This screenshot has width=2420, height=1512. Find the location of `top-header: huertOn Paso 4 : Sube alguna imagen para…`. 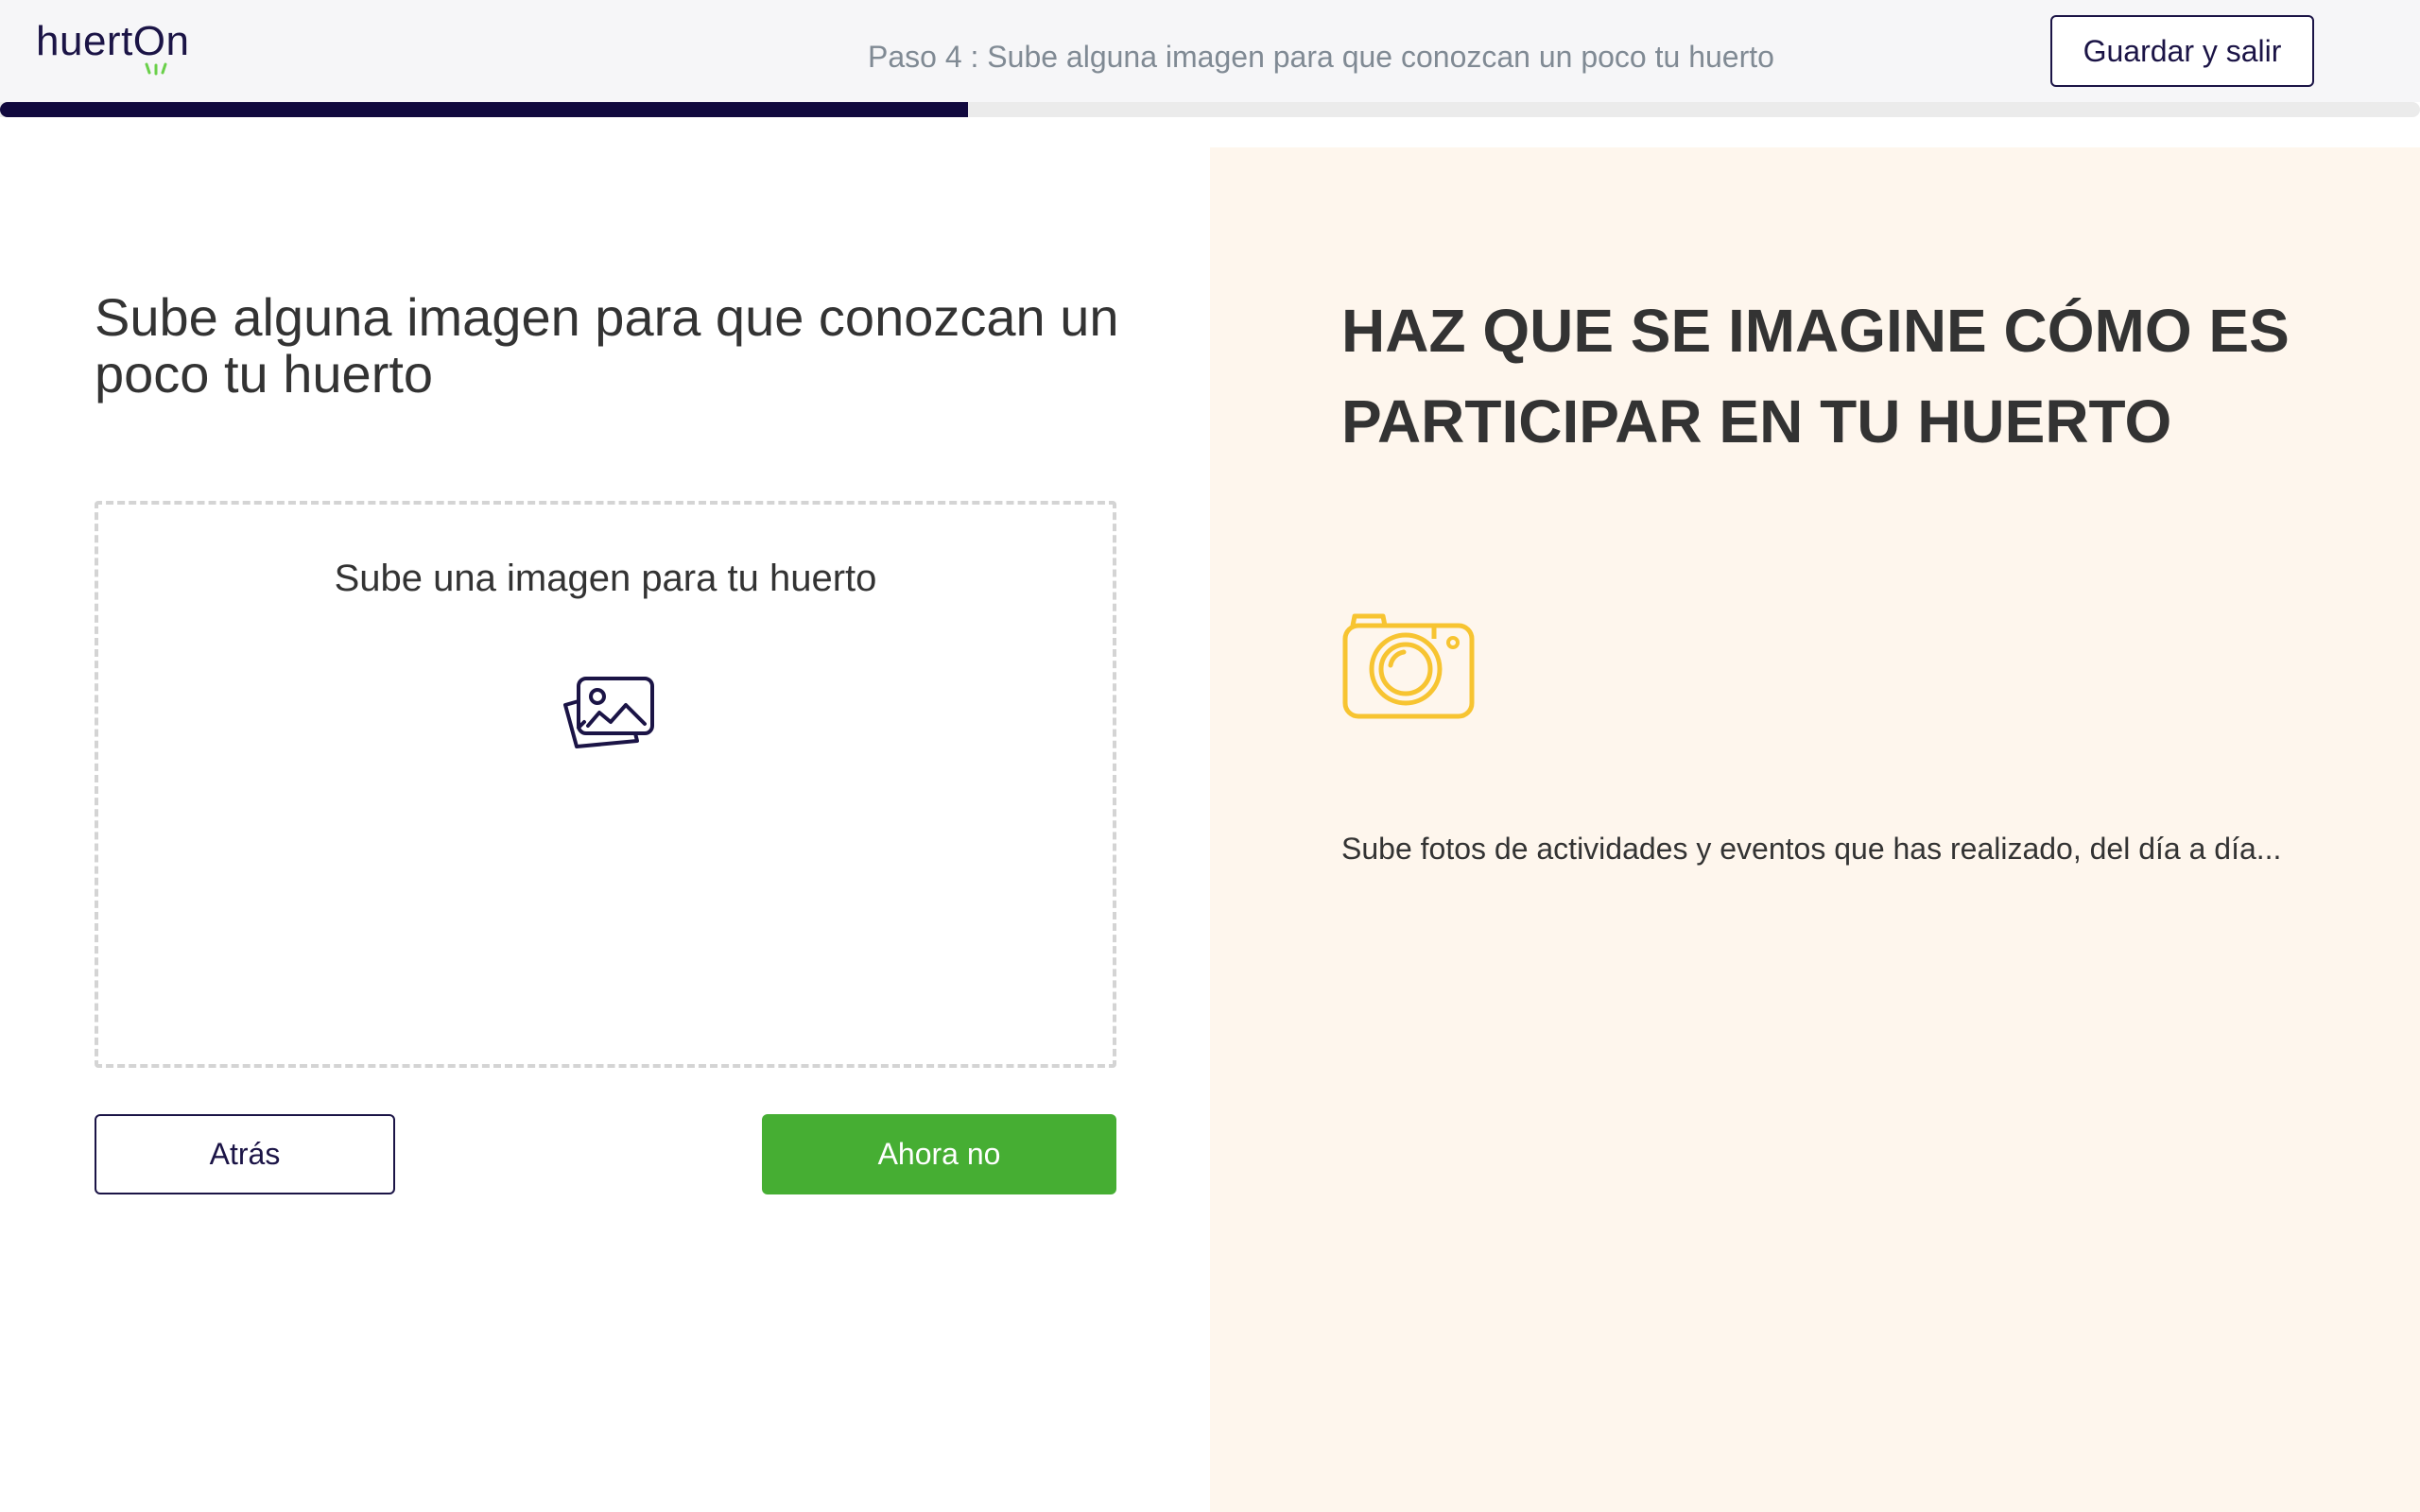

top-header: huertOn Paso 4 : Sube alguna imagen para… is located at coordinates (1210, 51).